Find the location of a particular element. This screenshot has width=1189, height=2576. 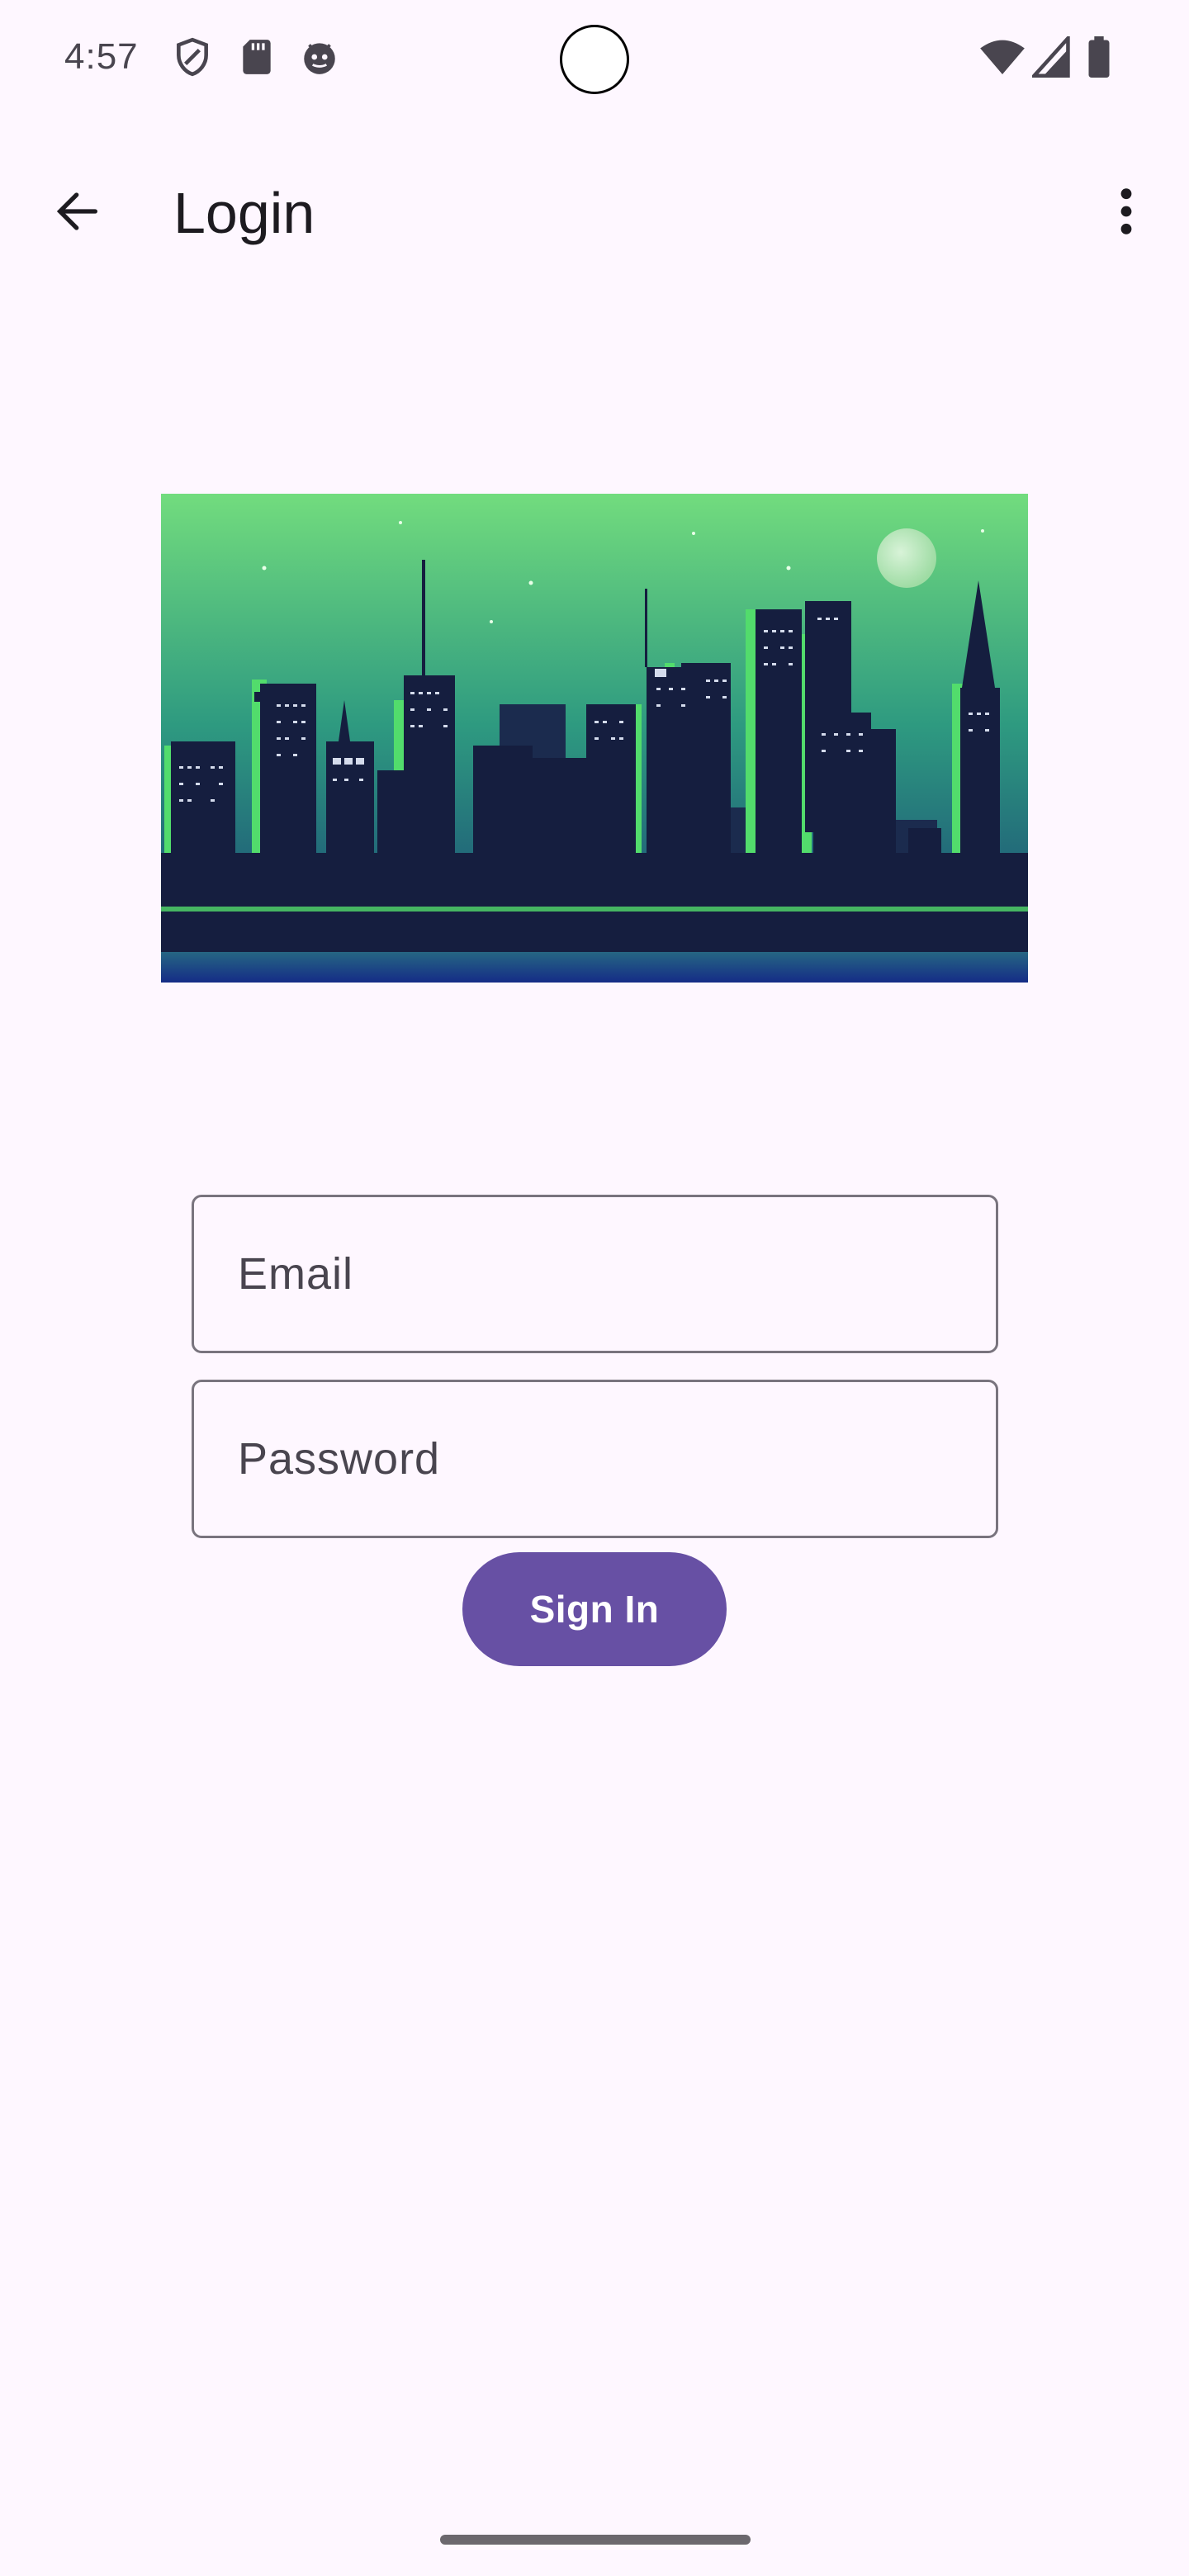

more-options-button is located at coordinates (1126, 211).